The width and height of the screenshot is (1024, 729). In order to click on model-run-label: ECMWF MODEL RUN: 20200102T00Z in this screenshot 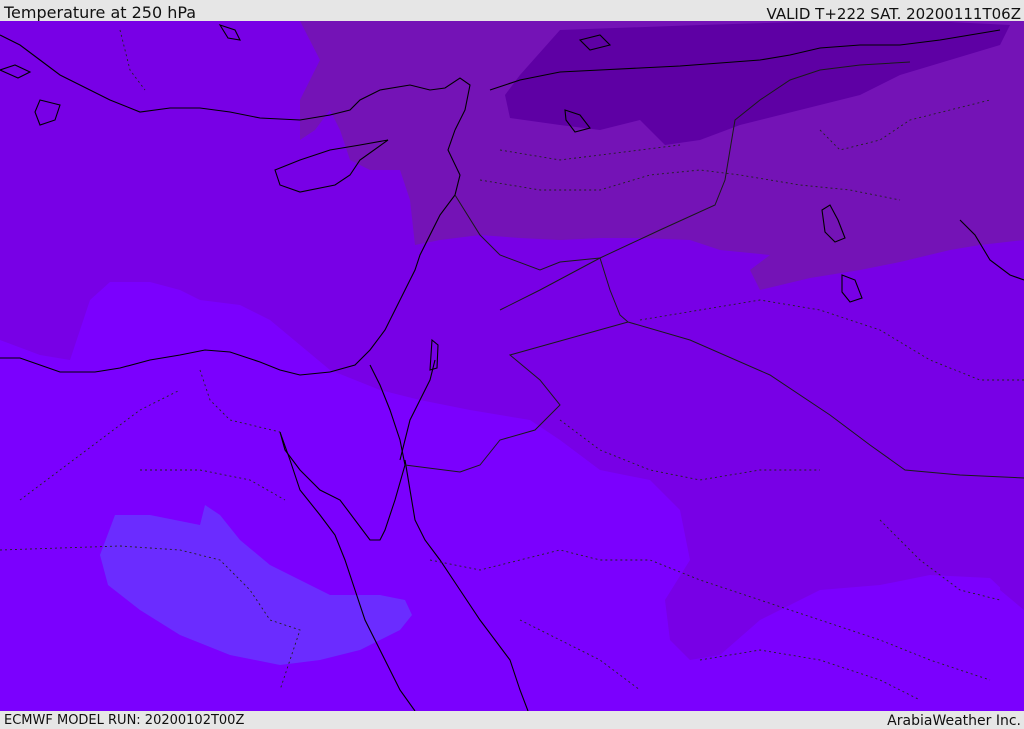, I will do `click(124, 720)`.